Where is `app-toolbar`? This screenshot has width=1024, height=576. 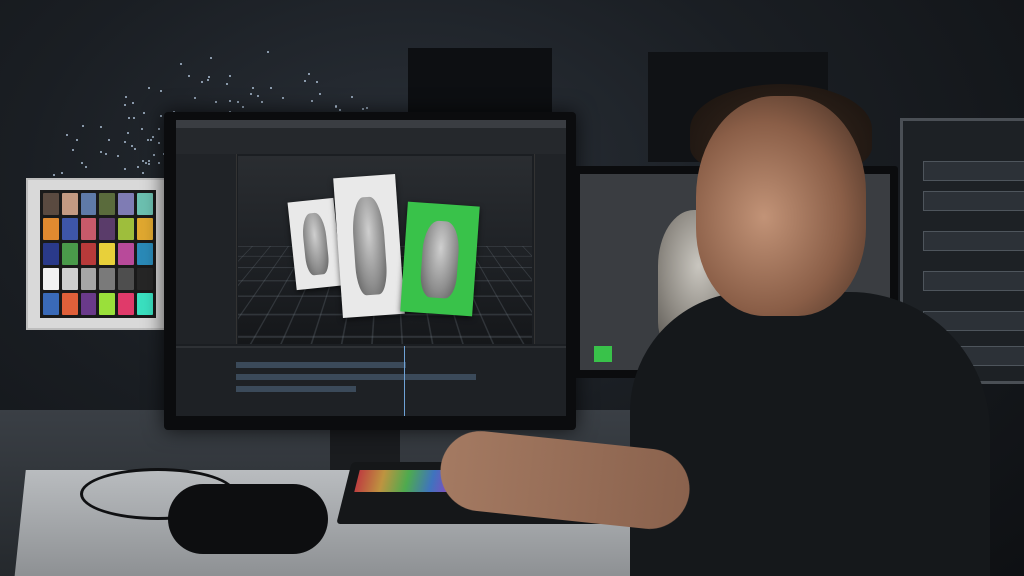
app-toolbar is located at coordinates (371, 137).